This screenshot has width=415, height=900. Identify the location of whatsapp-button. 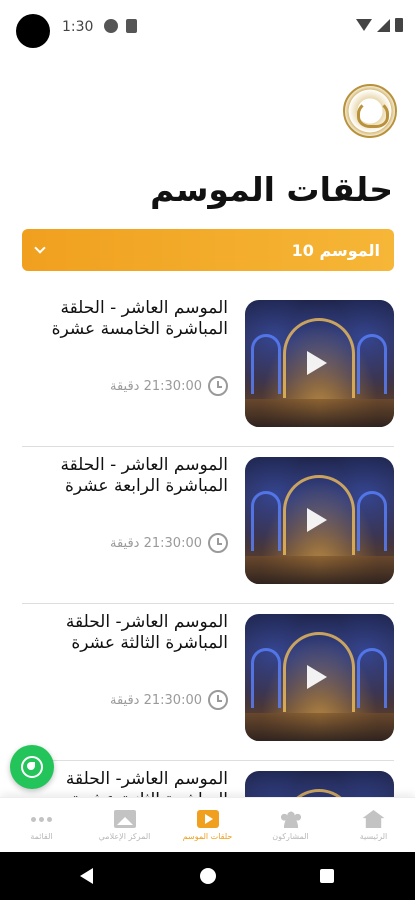
(32, 767).